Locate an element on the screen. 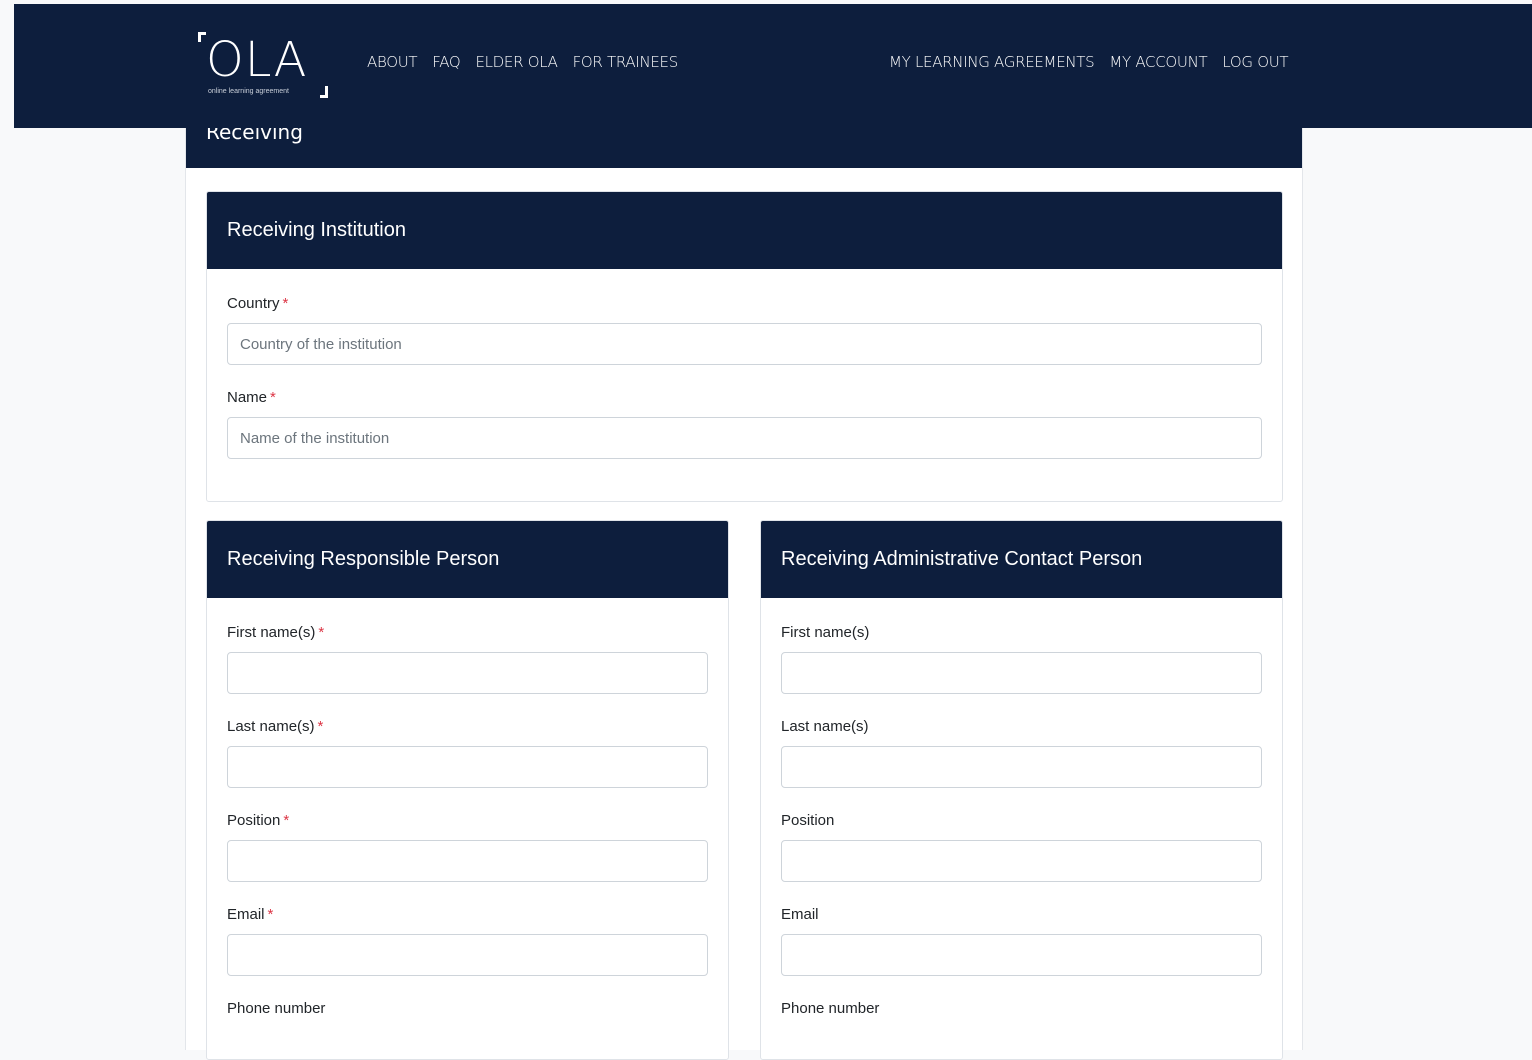  nav-link-my-learning-agreements: MY LEARNING AGREEMENTS is located at coordinates (992, 62).